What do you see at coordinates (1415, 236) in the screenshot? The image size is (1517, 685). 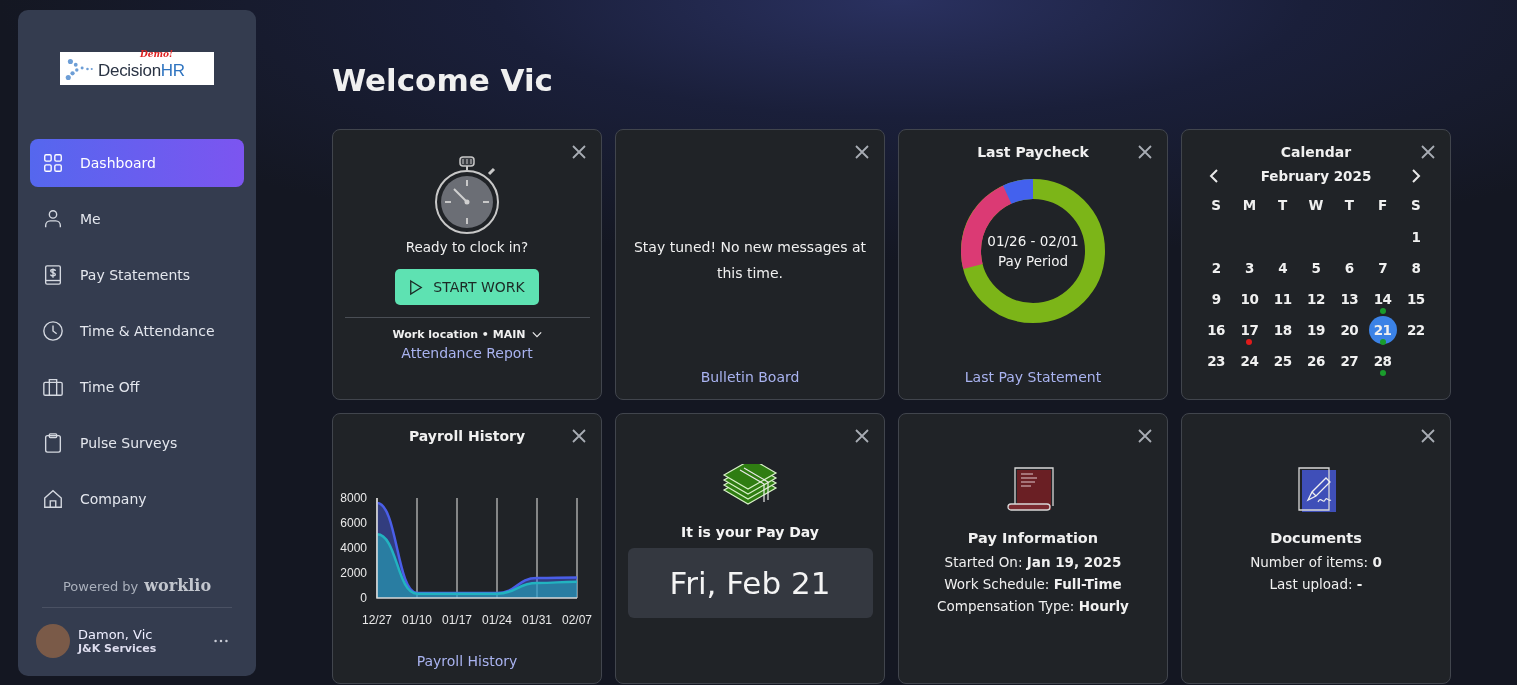 I see `calendar-day: 1` at bounding box center [1415, 236].